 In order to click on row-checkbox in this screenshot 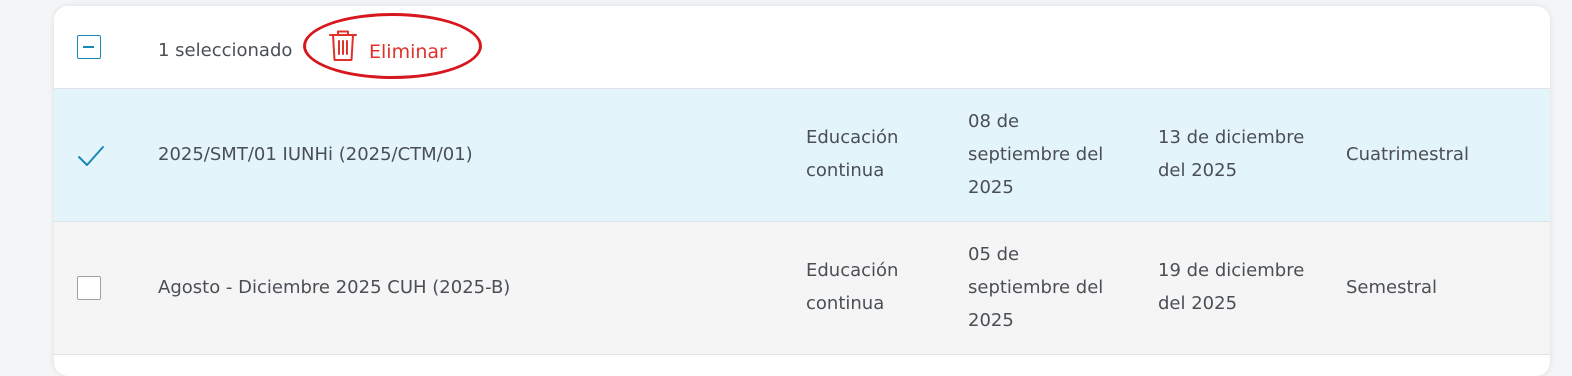, I will do `click(89, 288)`.